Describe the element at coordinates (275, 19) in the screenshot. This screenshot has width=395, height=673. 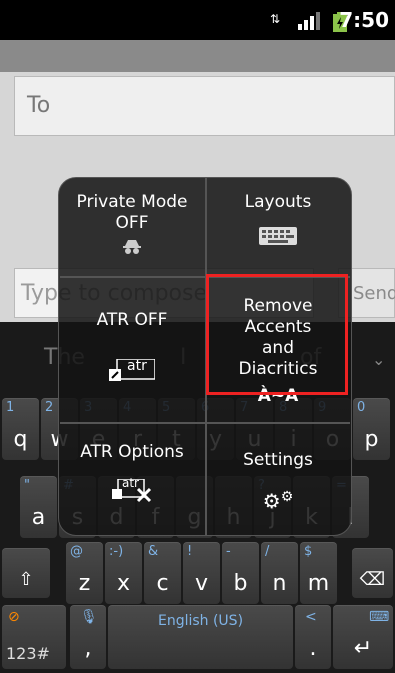
I see `data-icon: ⇅` at that location.